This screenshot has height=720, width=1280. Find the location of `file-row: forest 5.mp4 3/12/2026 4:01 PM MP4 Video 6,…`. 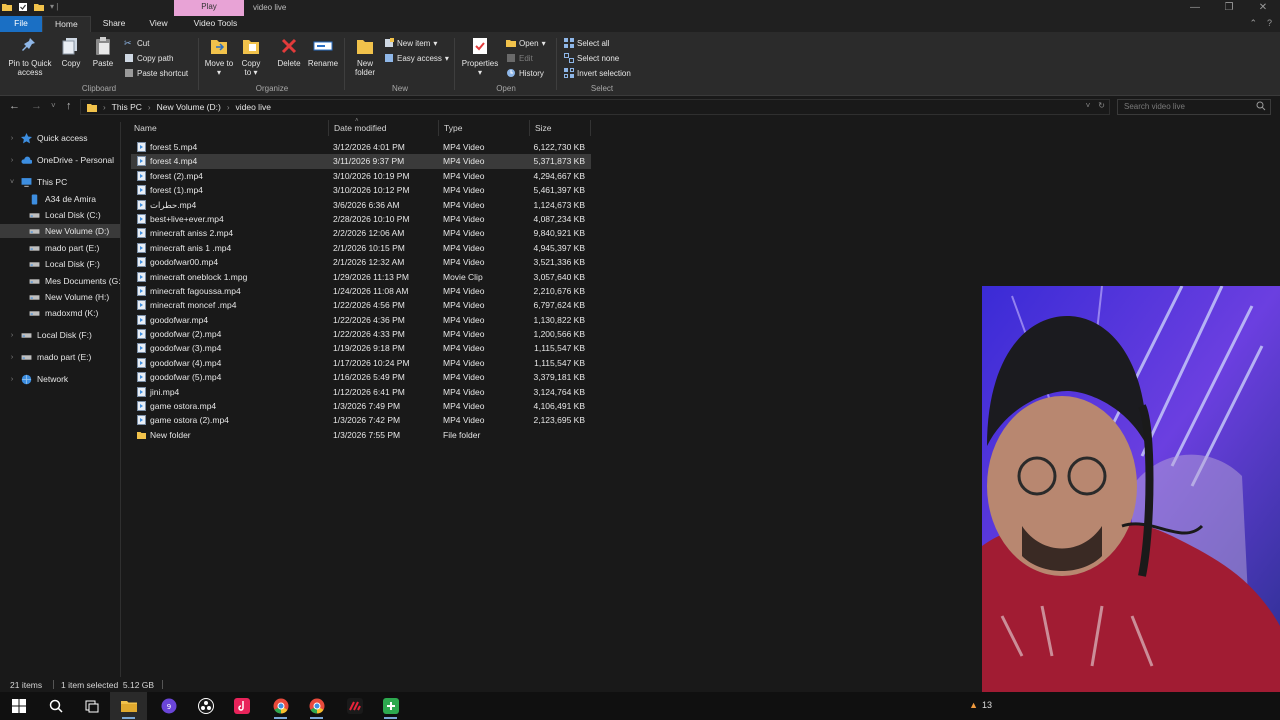

file-row: forest 5.mp4 3/12/2026 4:01 PM MP4 Video 6,… is located at coordinates (361, 147).